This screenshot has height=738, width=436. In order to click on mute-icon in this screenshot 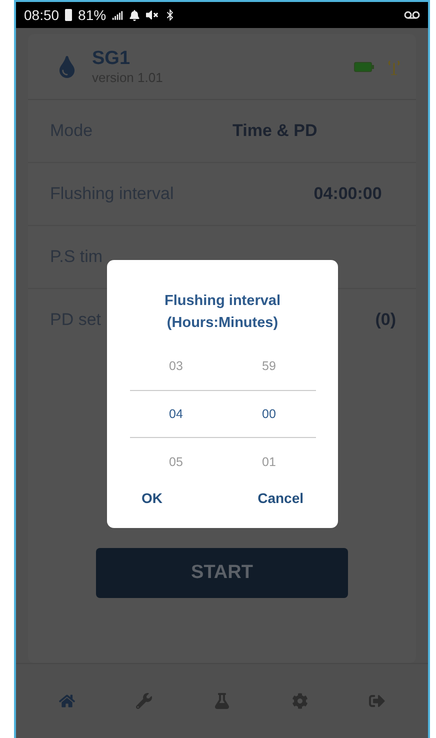, I will do `click(152, 15)`.